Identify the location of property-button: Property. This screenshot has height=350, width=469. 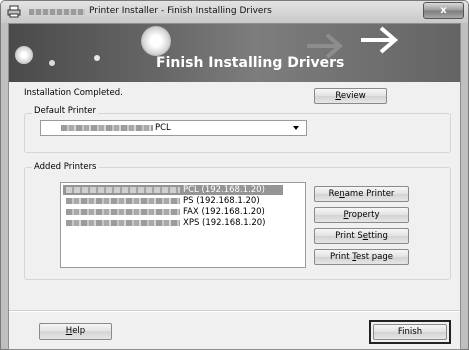
(361, 215).